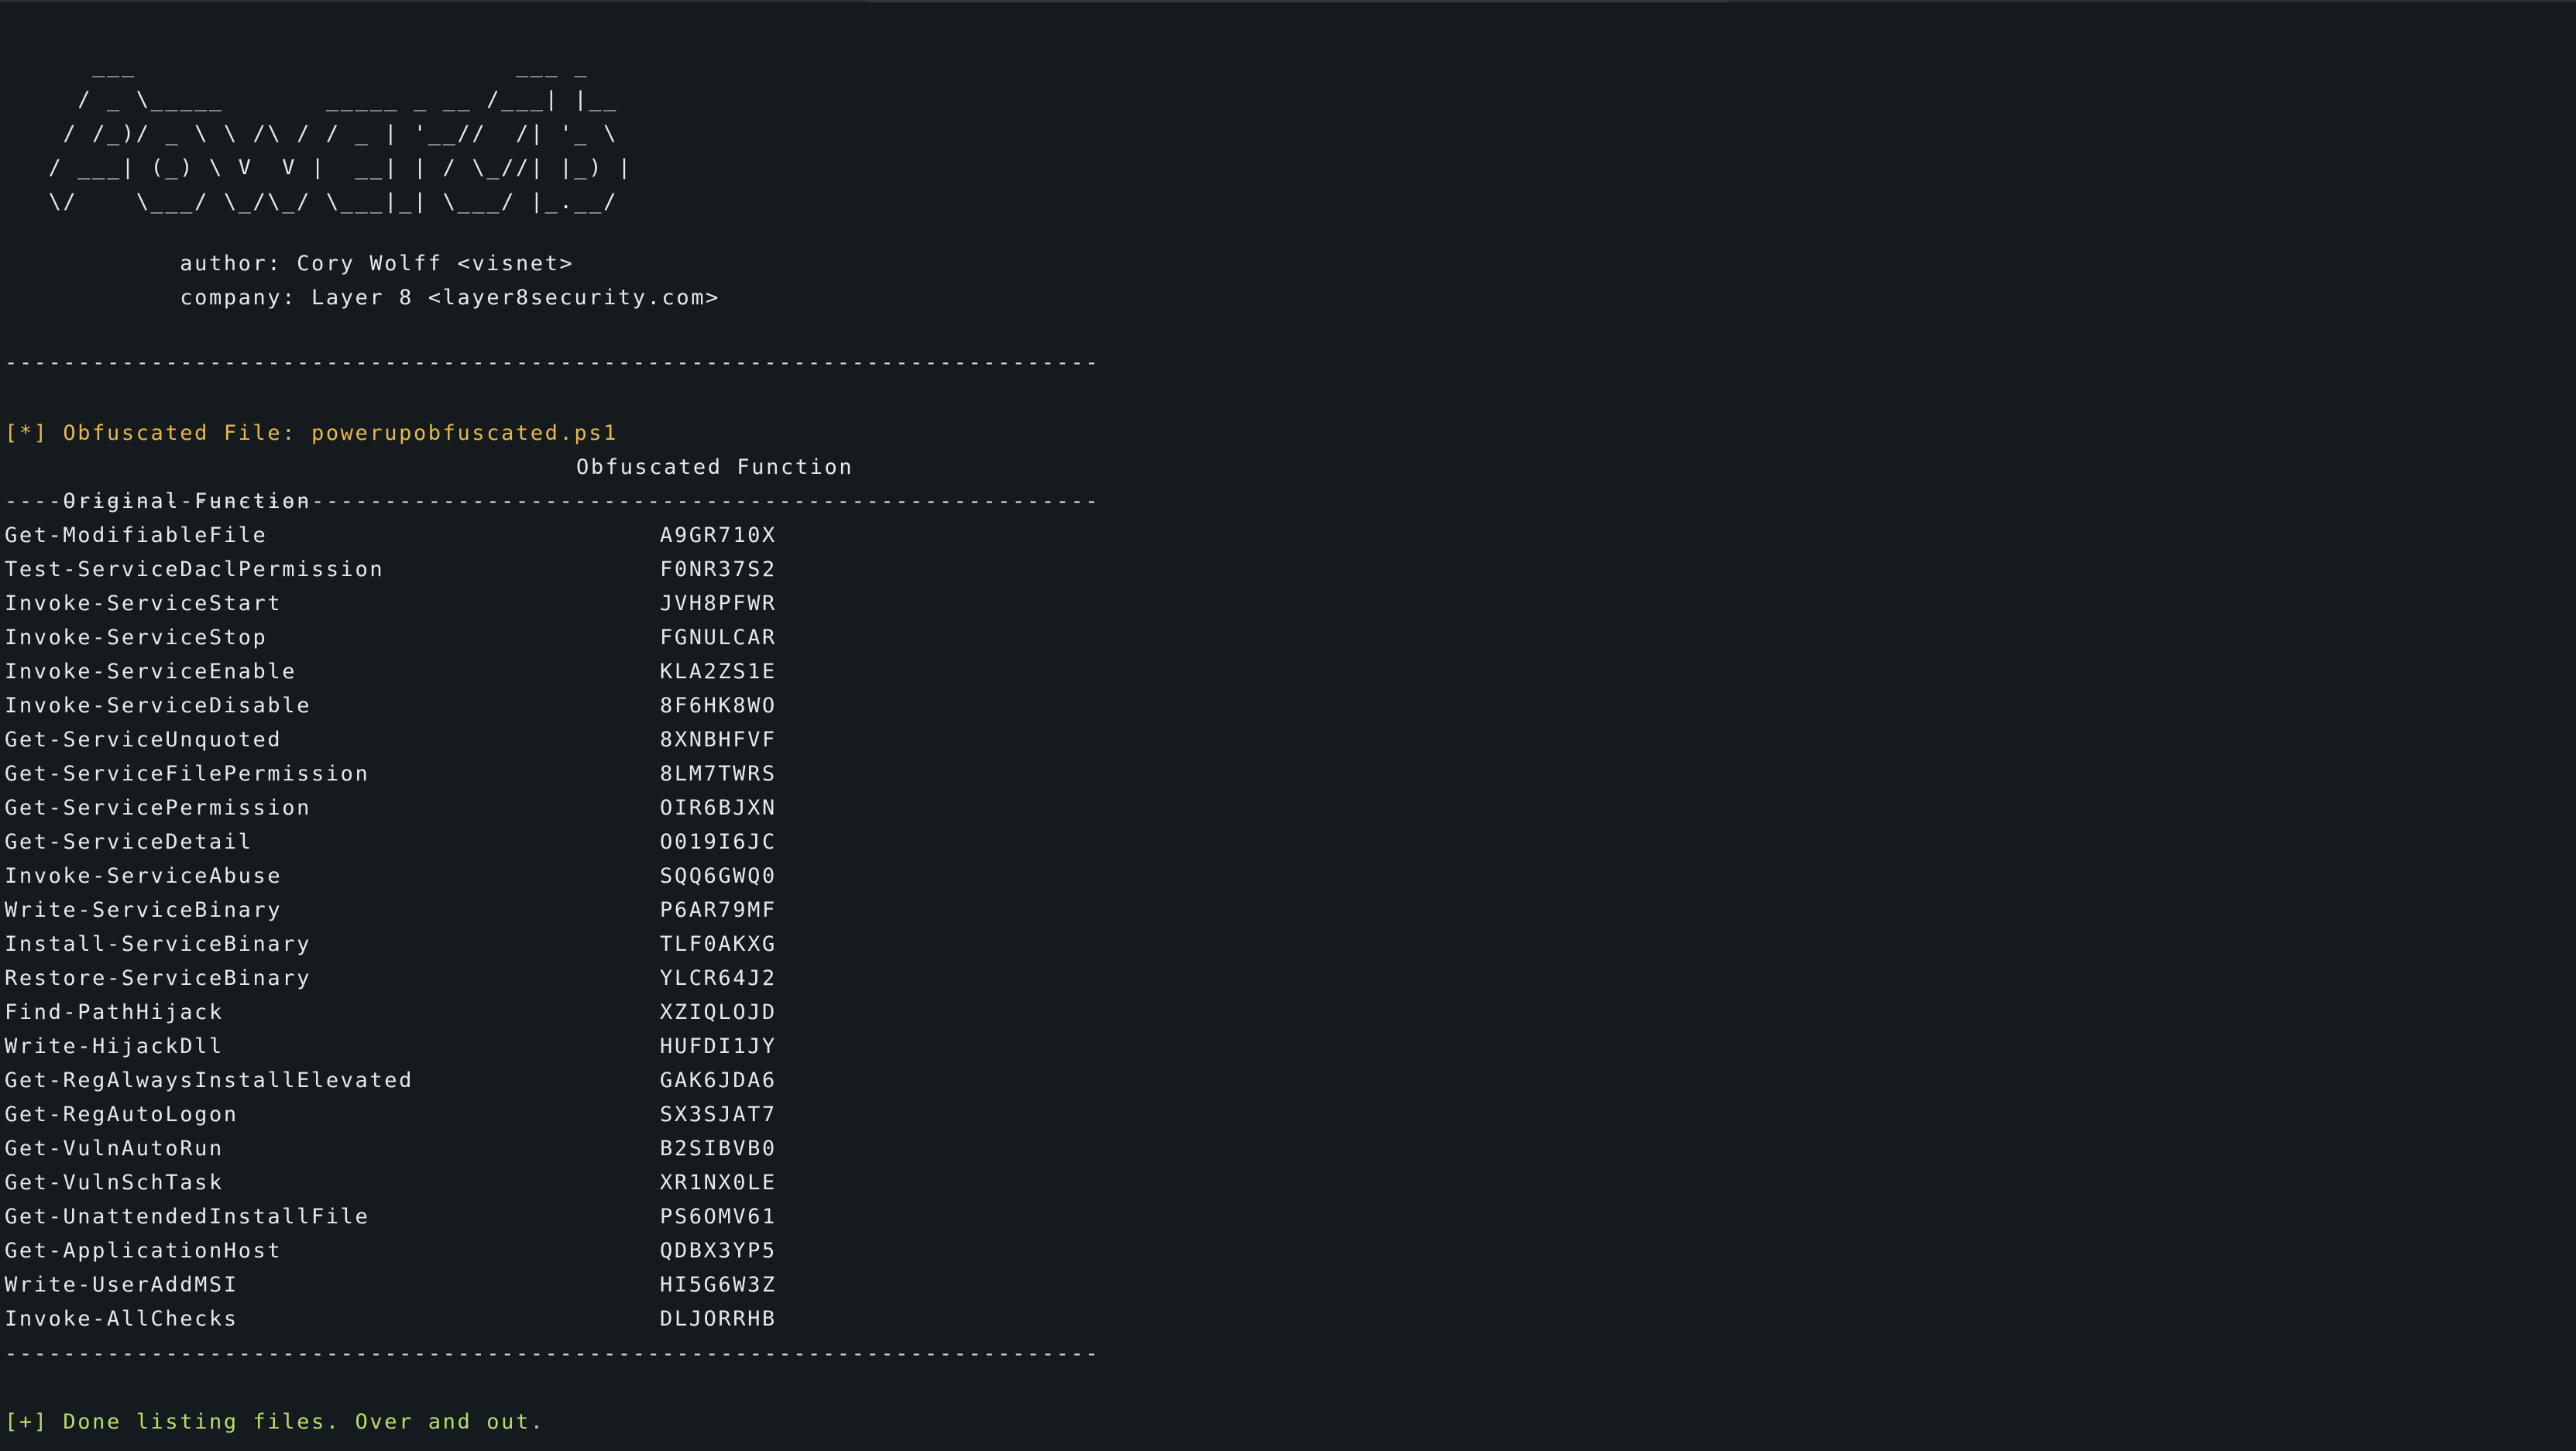 This screenshot has width=2576, height=1451. Describe the element at coordinates (718, 910) in the screenshot. I see `obfuscated-function-cell: P6AR79MF` at that location.